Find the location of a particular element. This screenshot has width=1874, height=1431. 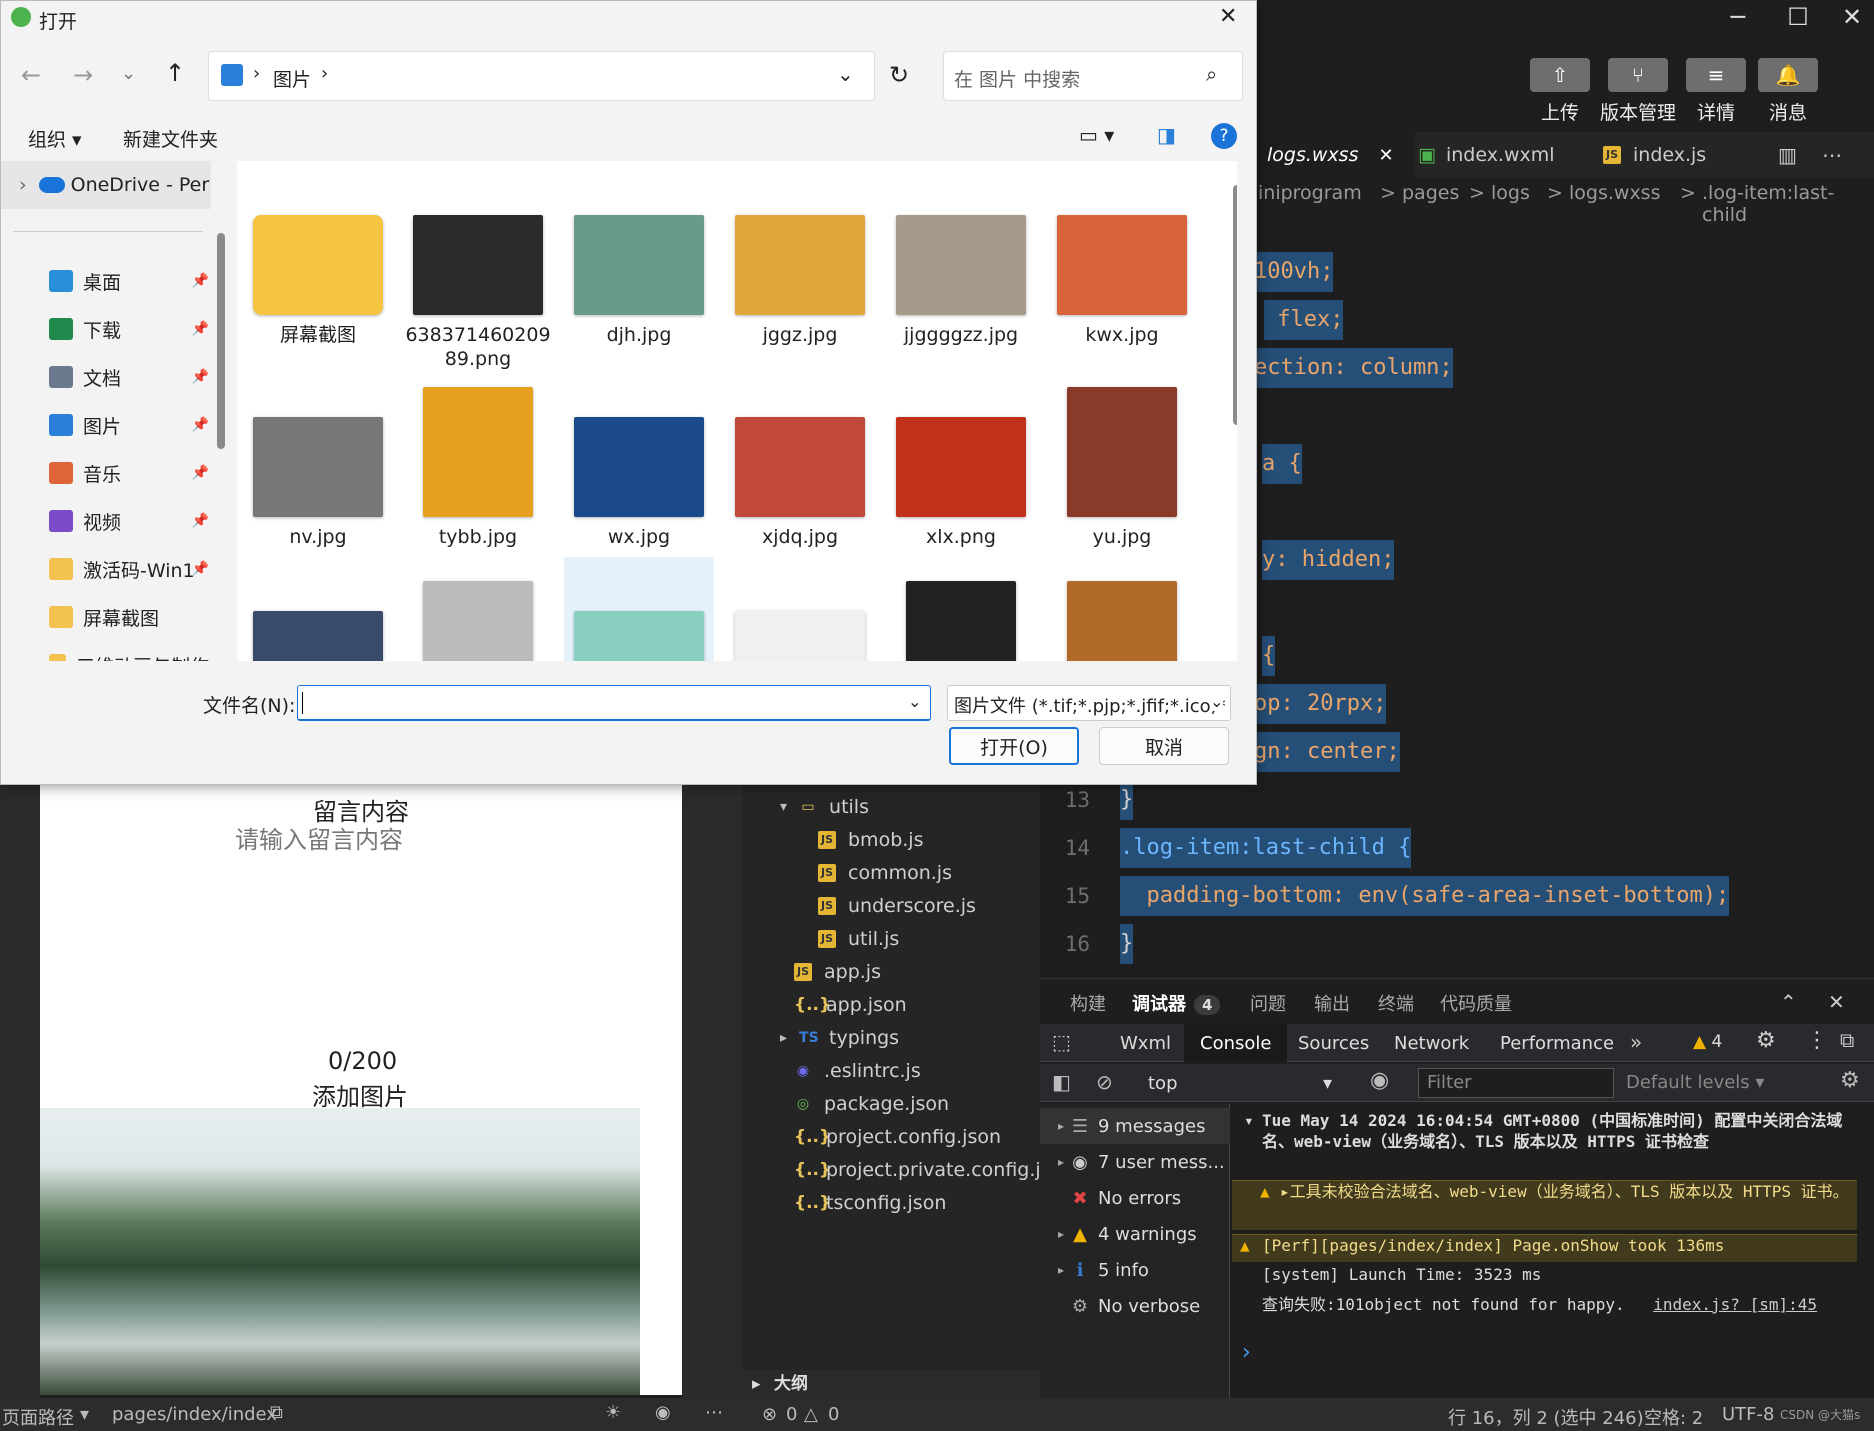

bug-icon: ☀ is located at coordinates (613, 1412).